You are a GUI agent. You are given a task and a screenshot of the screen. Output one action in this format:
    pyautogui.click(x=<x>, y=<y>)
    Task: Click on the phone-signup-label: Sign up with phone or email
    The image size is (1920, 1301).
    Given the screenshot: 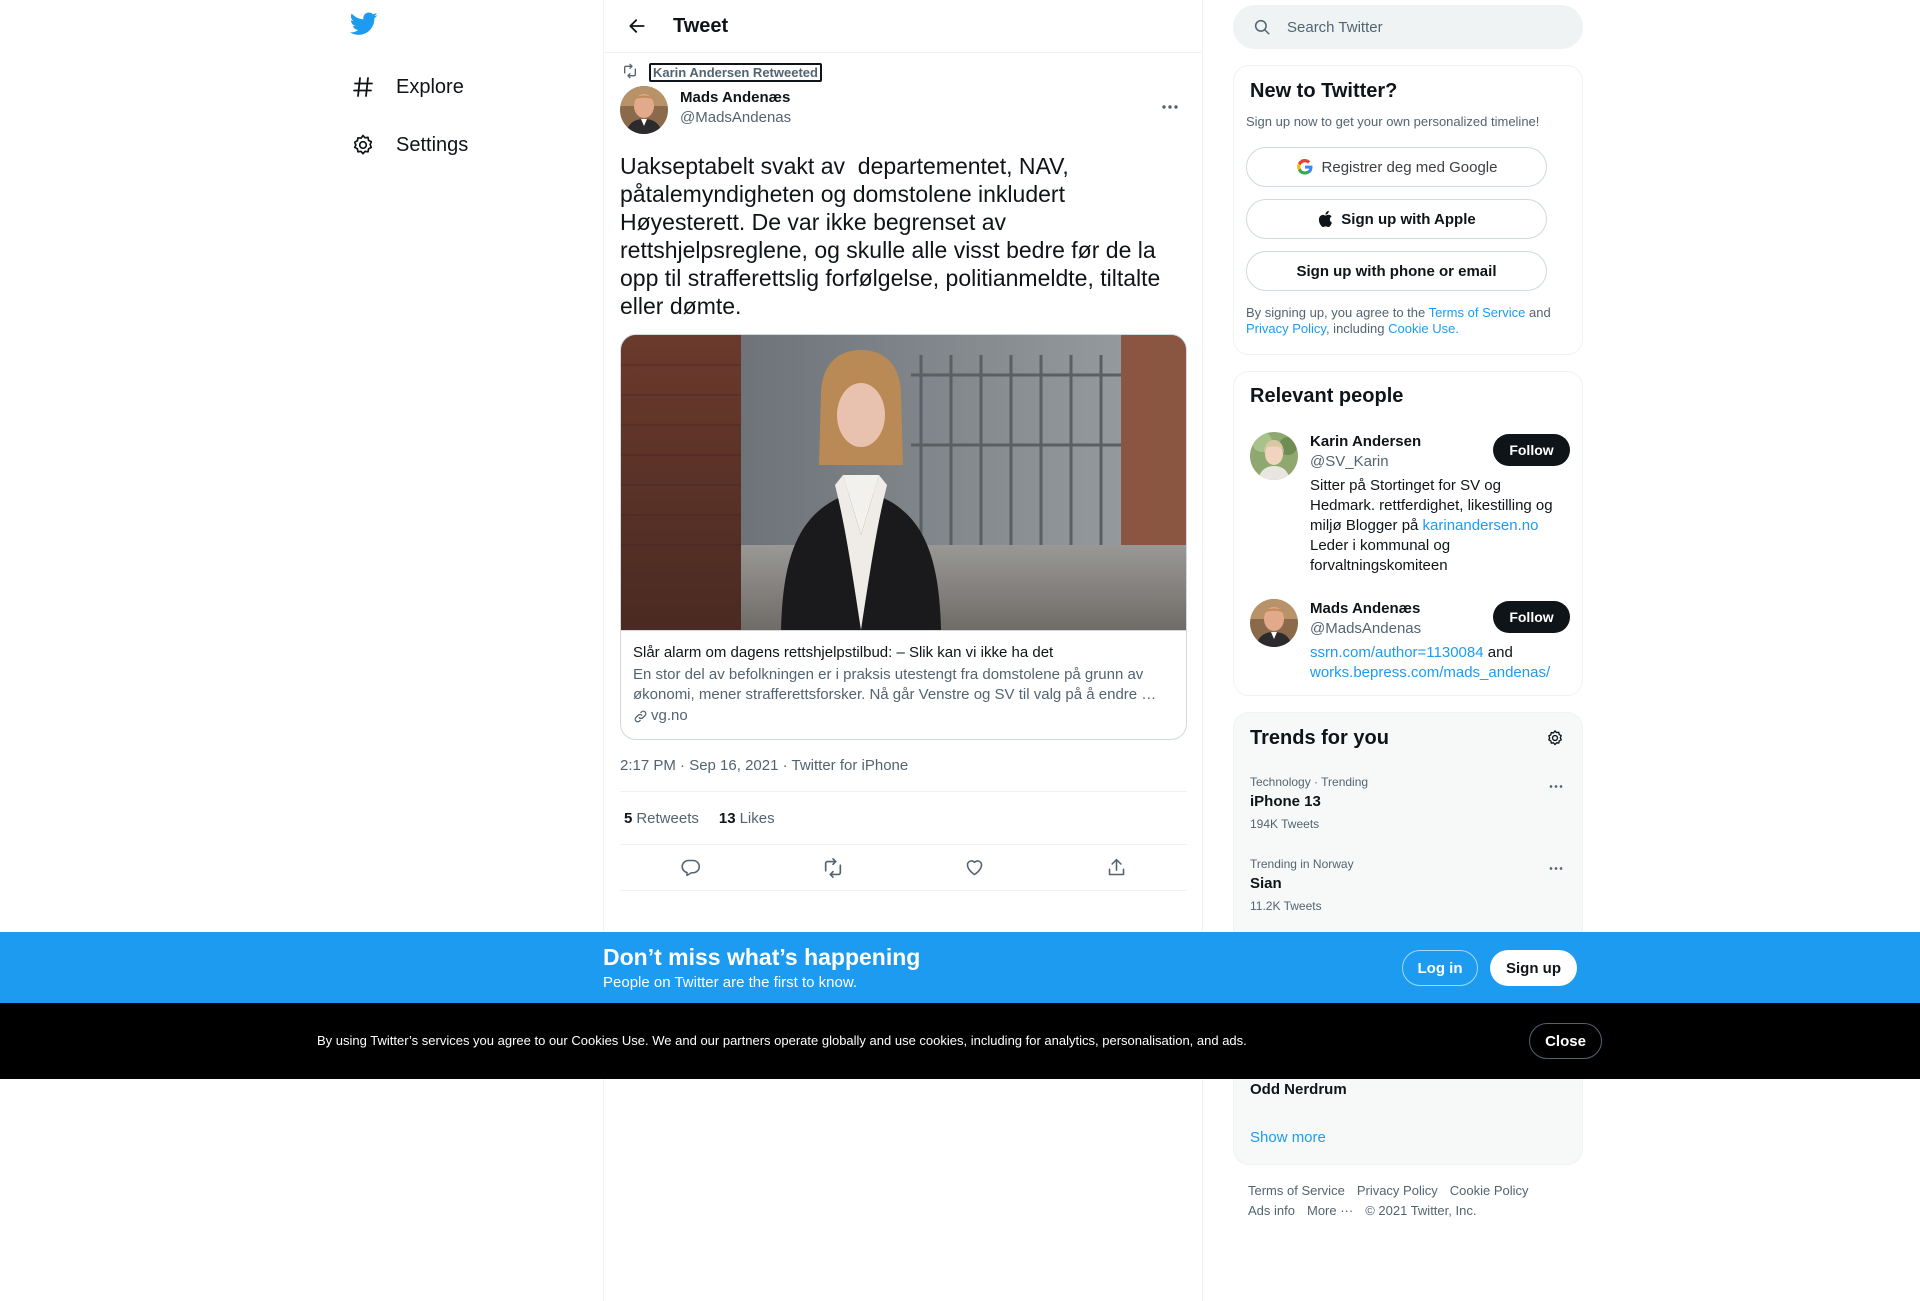 What is the action you would take?
    pyautogui.click(x=1396, y=271)
    